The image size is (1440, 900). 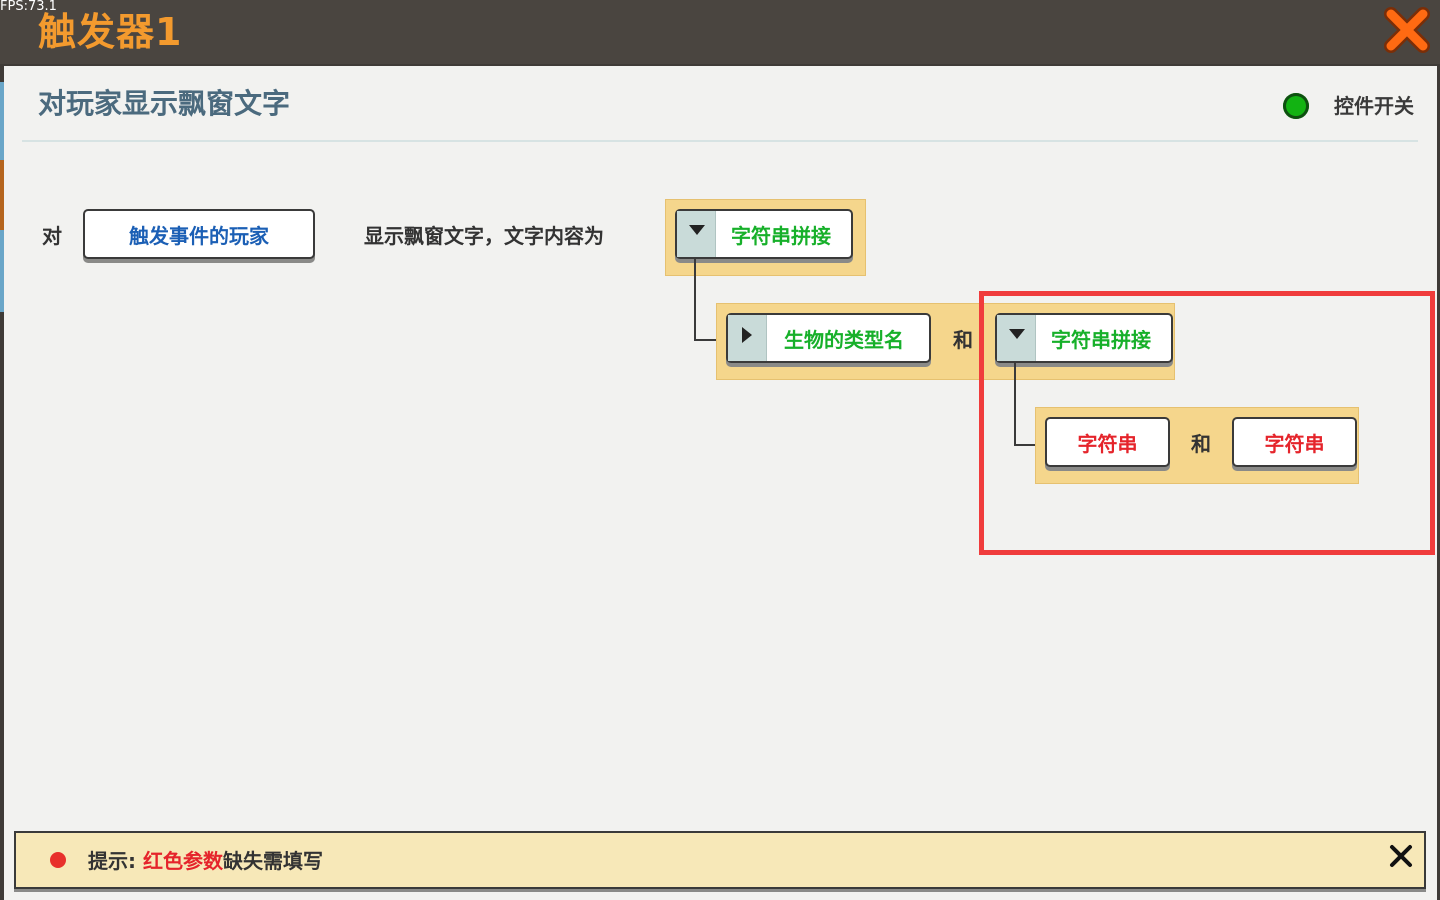 I want to click on hint-close-icon, so click(x=1401, y=856).